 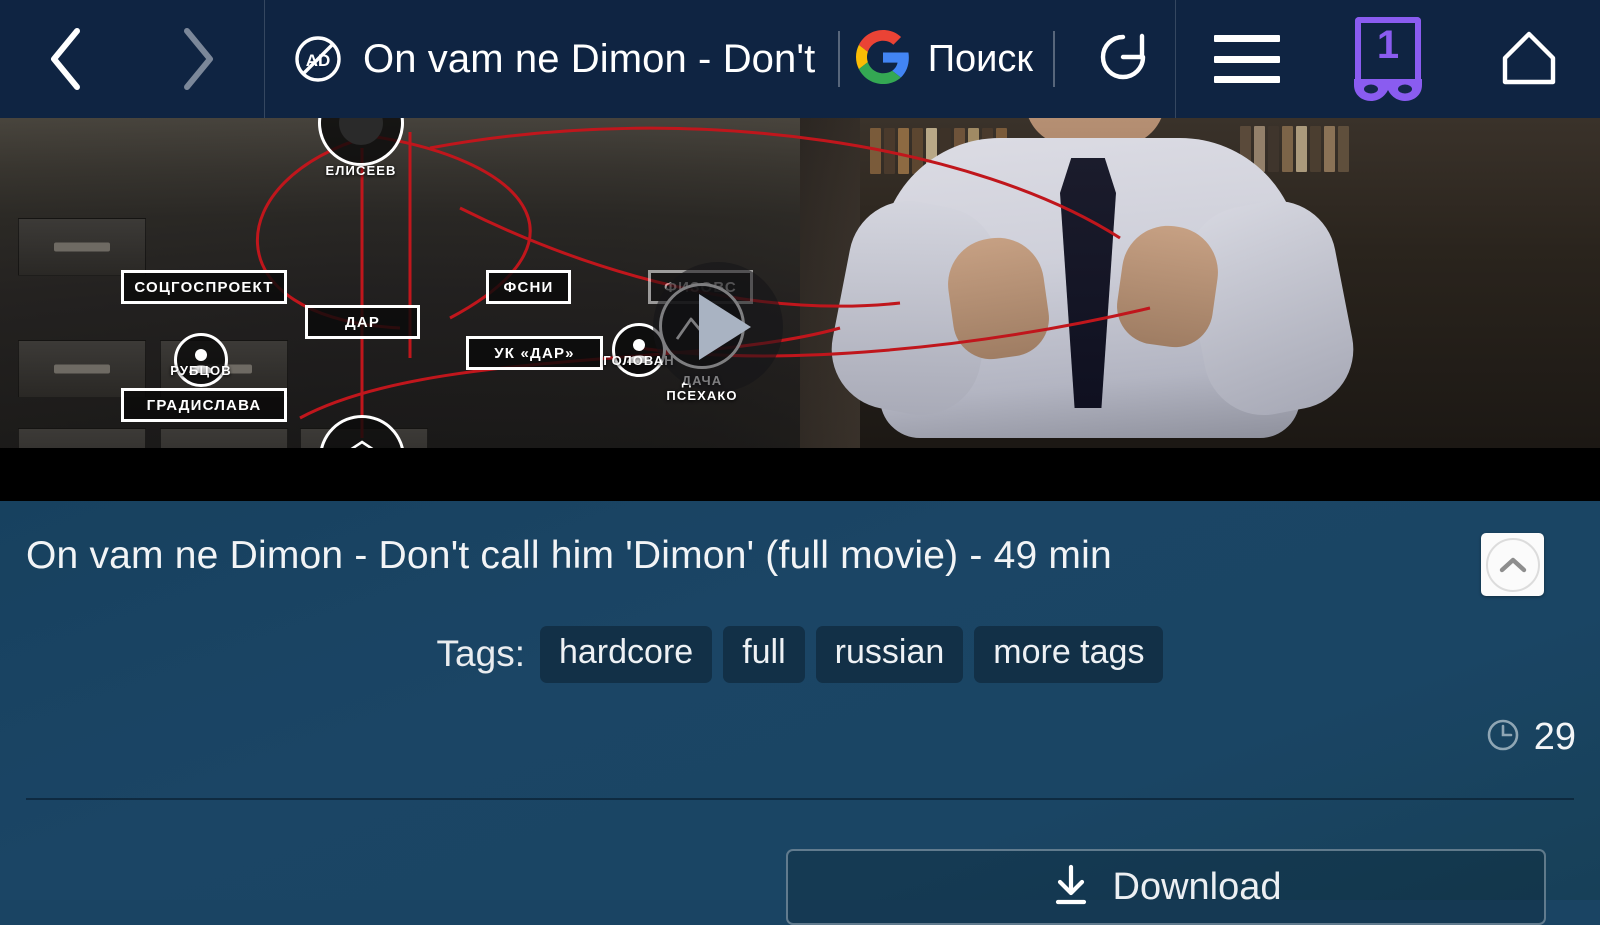 I want to click on incognito-tab-icon: 1, so click(x=1388, y=59).